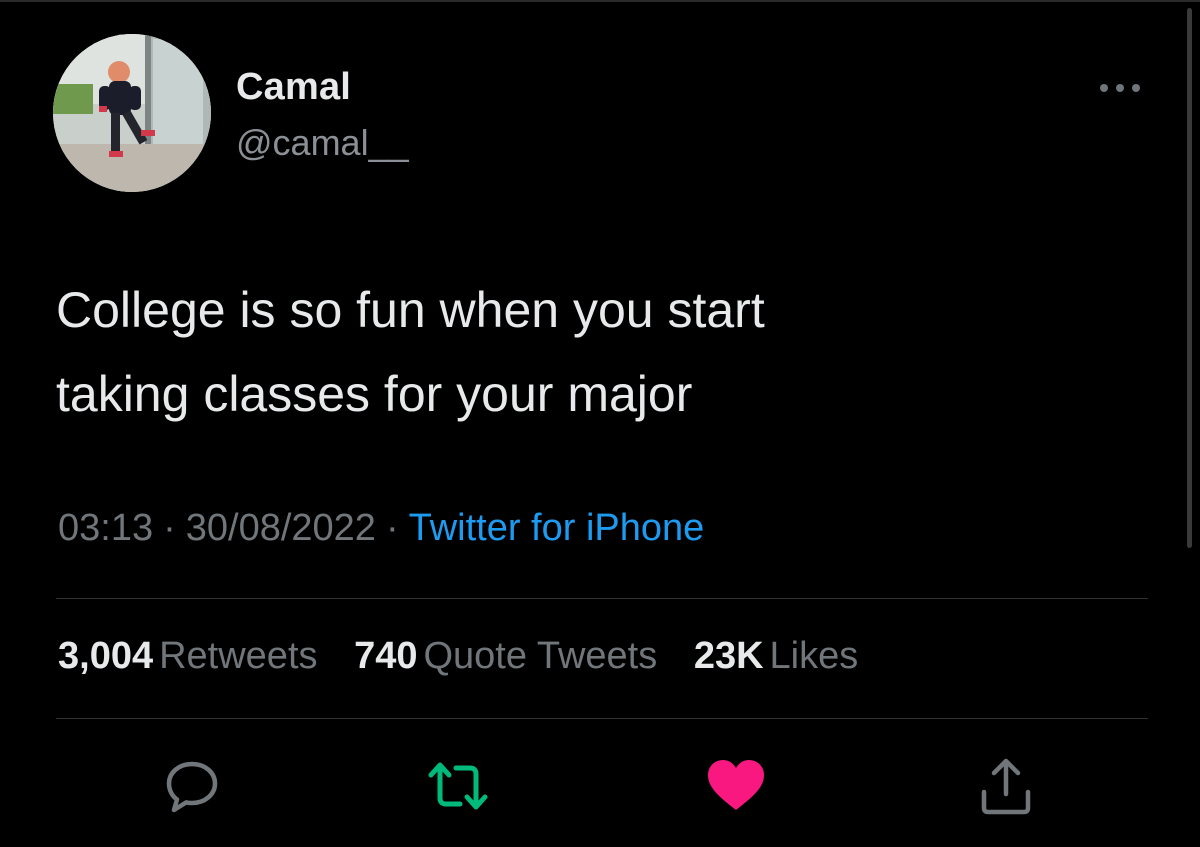  I want to click on reply-button, so click(192, 786).